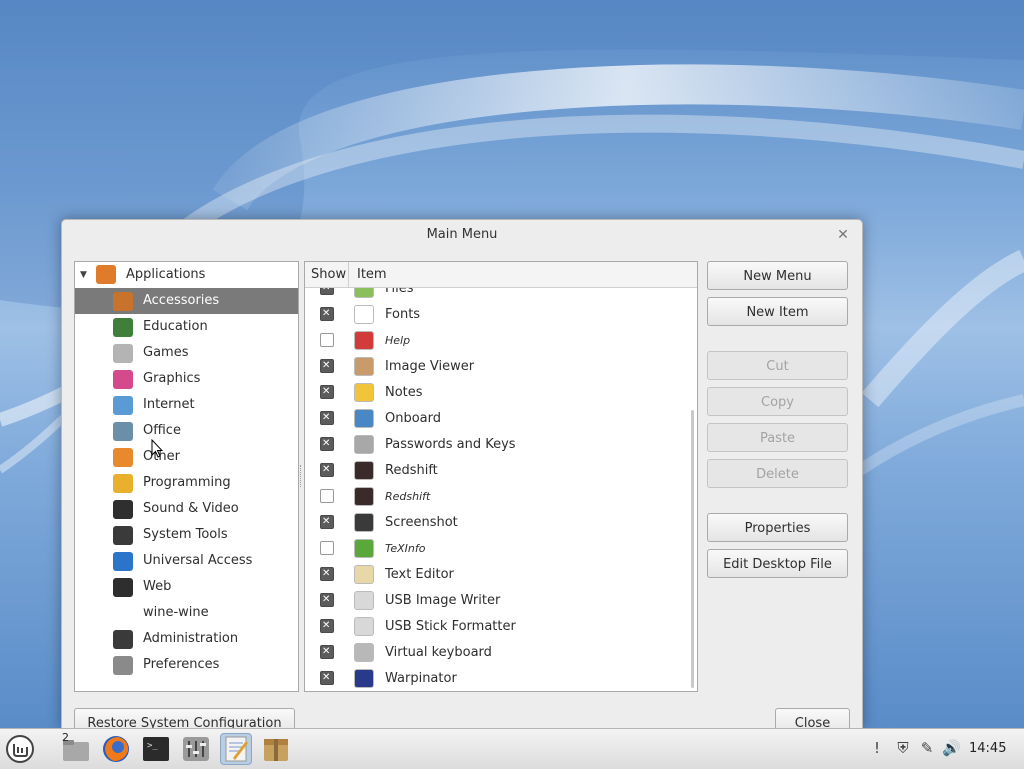 This screenshot has width=1024, height=769. I want to click on list-item-label: Onboard, so click(413, 418).